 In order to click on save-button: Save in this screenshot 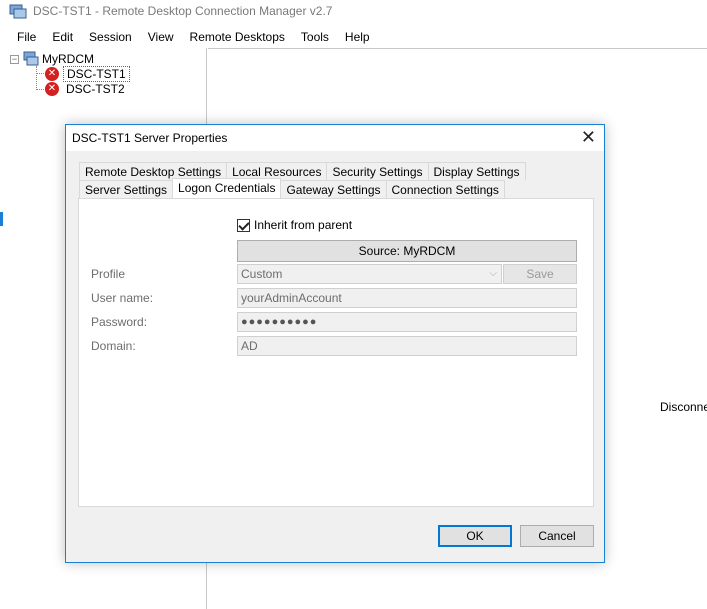, I will do `click(540, 274)`.